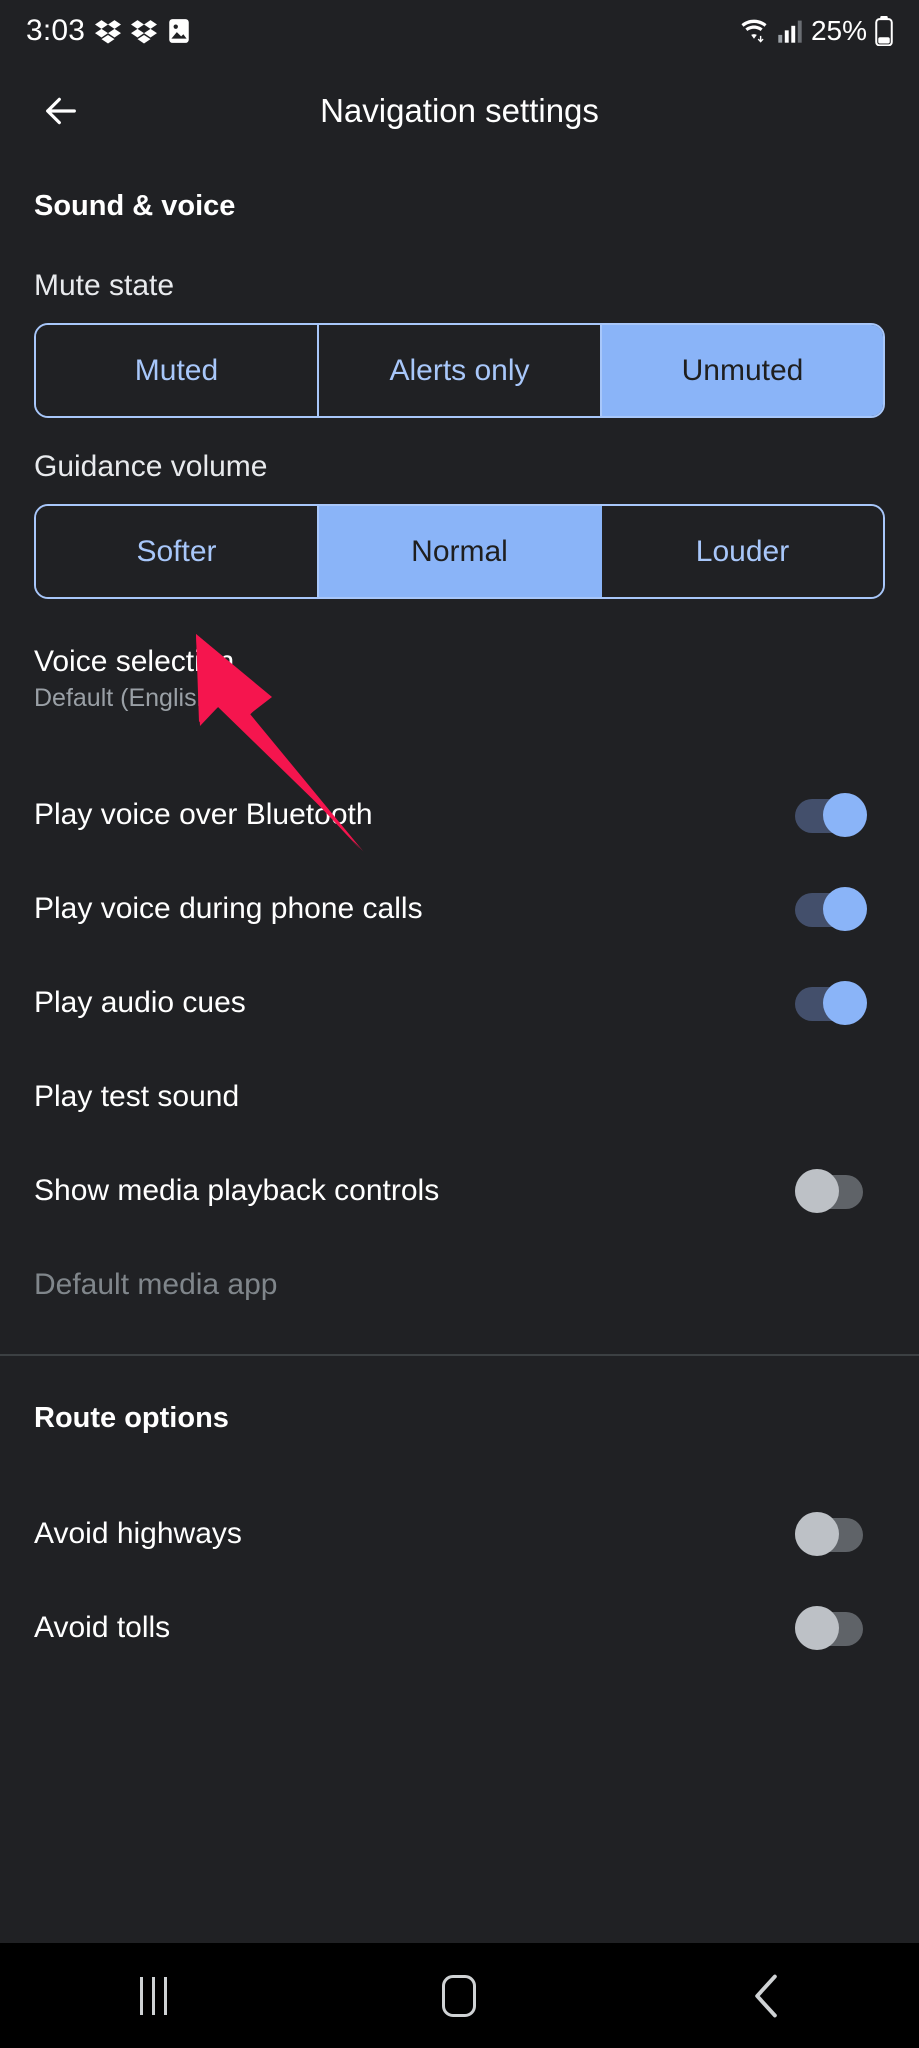  Describe the element at coordinates (126, 697) in the screenshot. I see `voice-selection-subtitle: Default (English)` at that location.